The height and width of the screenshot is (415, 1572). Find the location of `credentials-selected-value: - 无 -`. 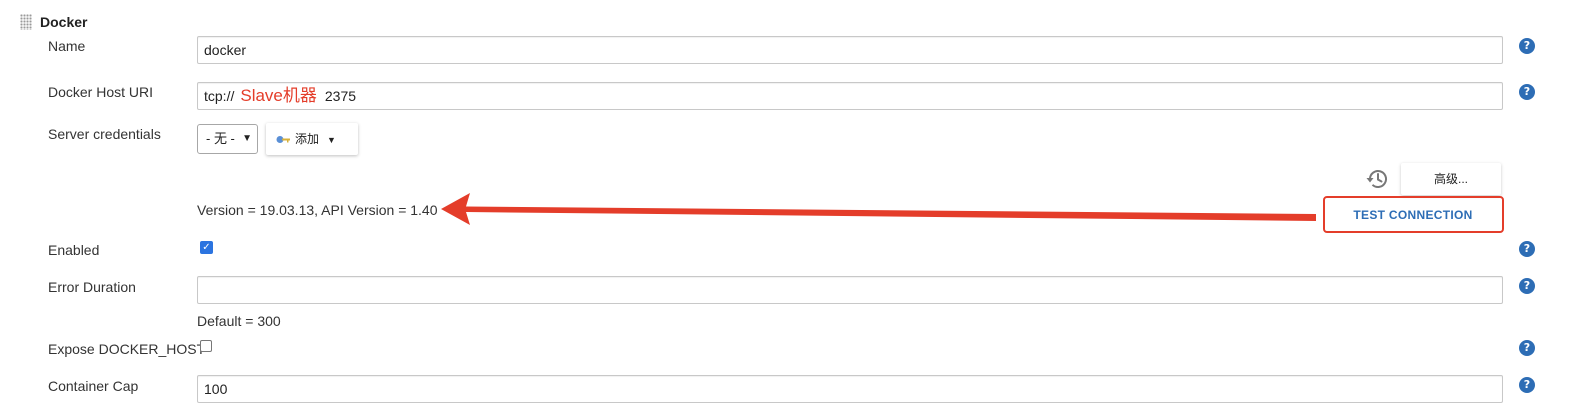

credentials-selected-value: - 无 - is located at coordinates (220, 138).